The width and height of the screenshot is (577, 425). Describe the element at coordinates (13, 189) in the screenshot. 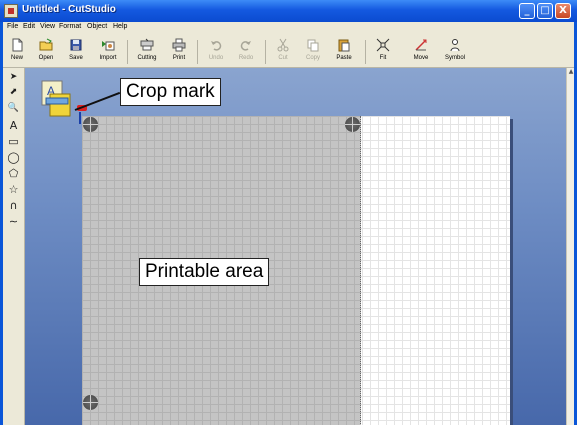

I see `star-tool-icon: ☆` at that location.